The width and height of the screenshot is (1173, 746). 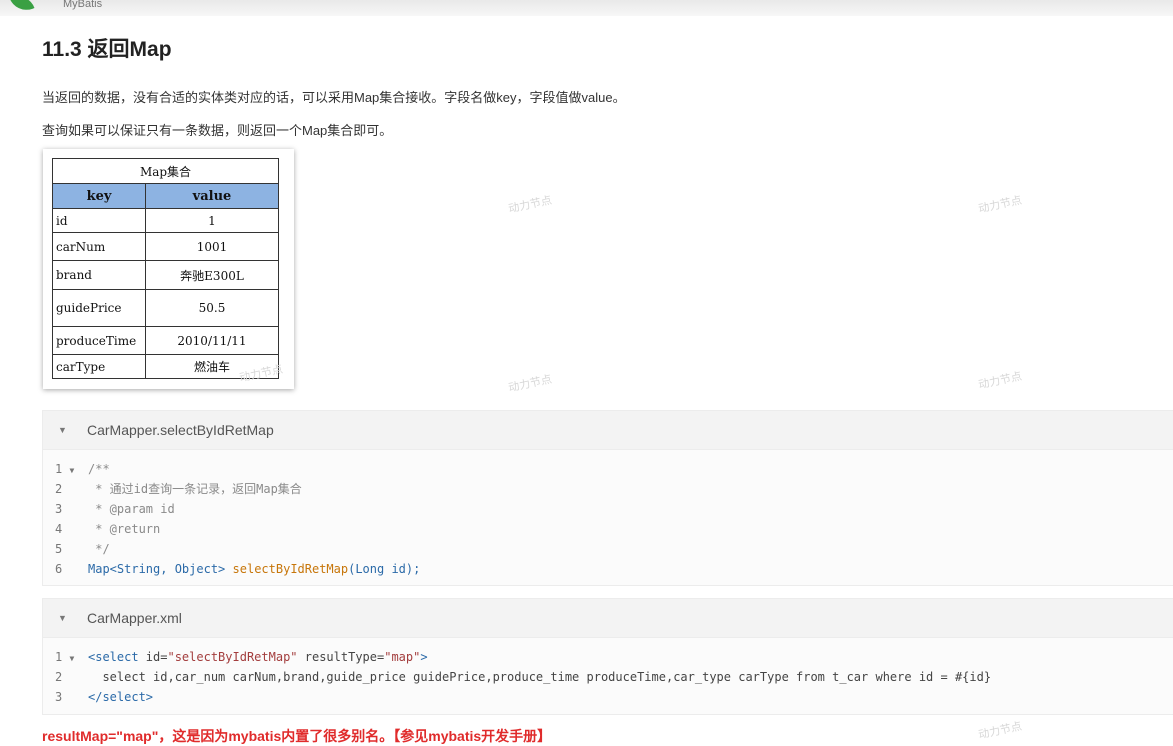 I want to click on table-row: brand 奔驰E300L, so click(x=165, y=275).